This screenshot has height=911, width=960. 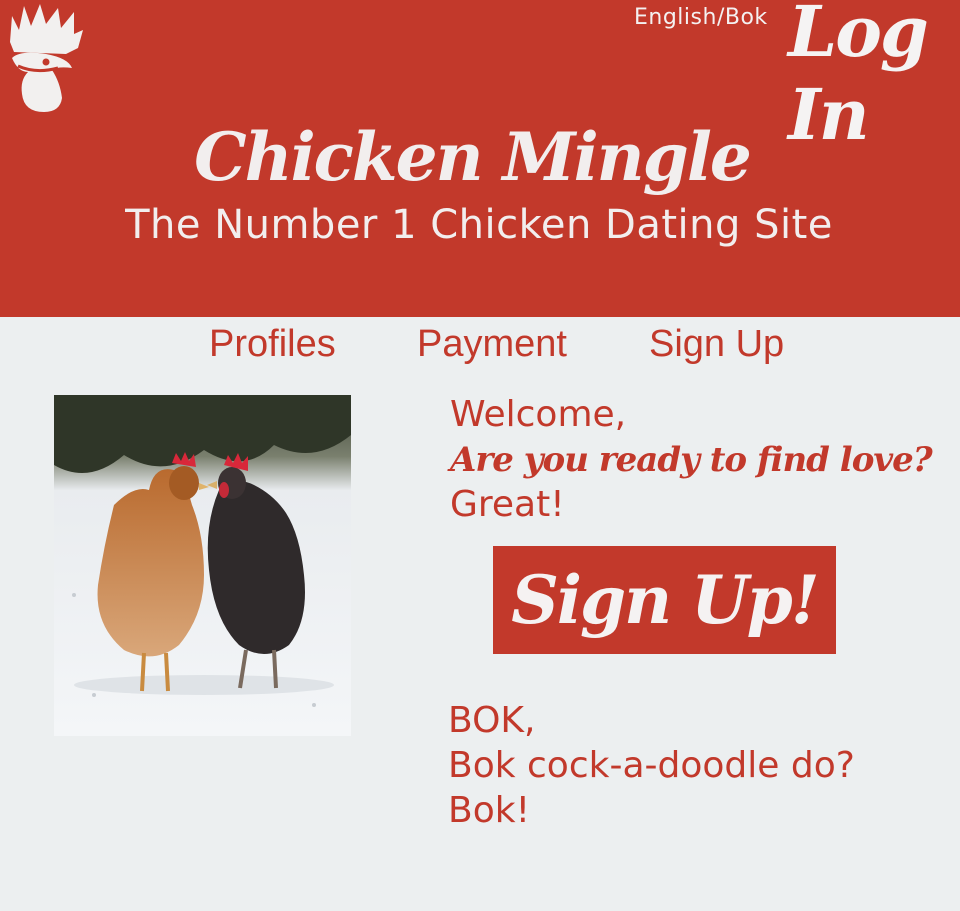 I want to click on rooster-head-icon, so click(x=46, y=58).